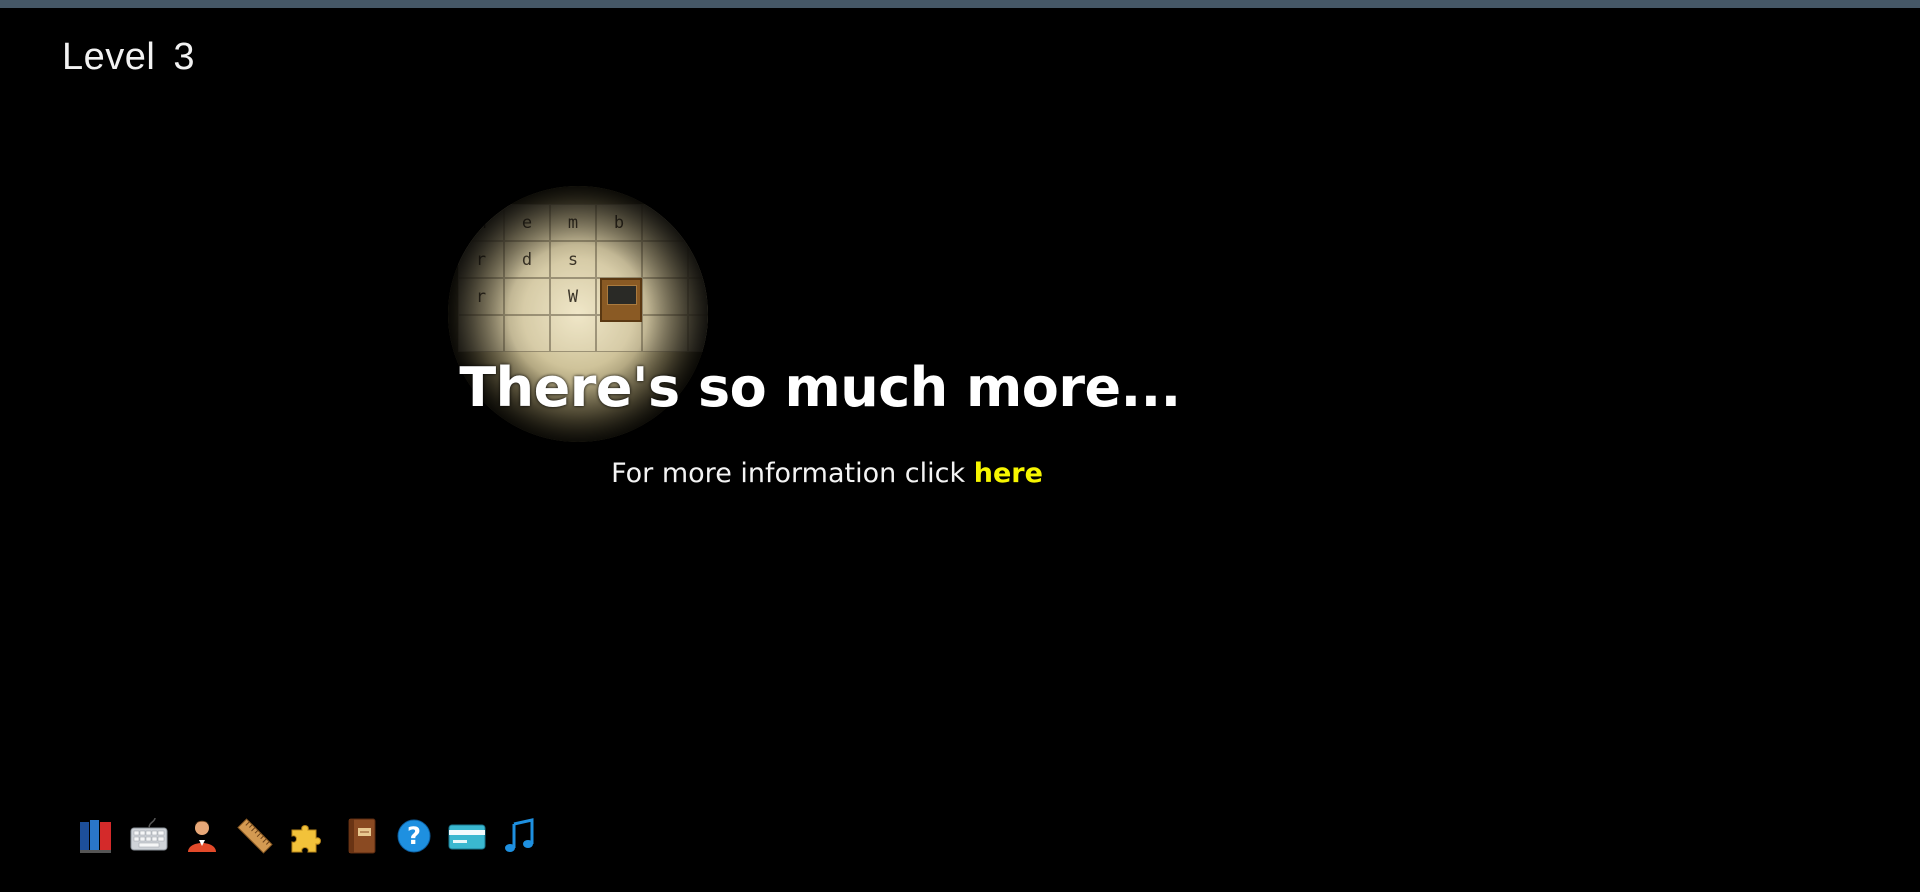  I want to click on level-label: Level, so click(109, 57).